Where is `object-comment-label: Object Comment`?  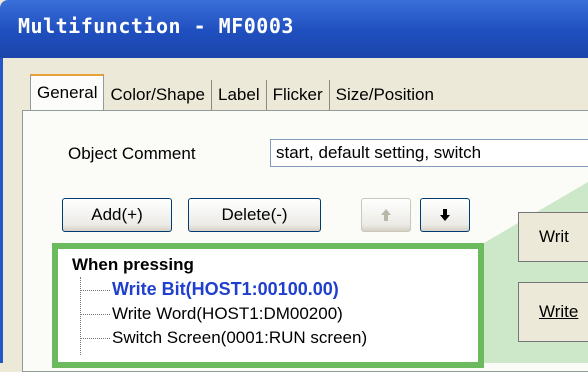
object-comment-label: Object Comment is located at coordinates (132, 153).